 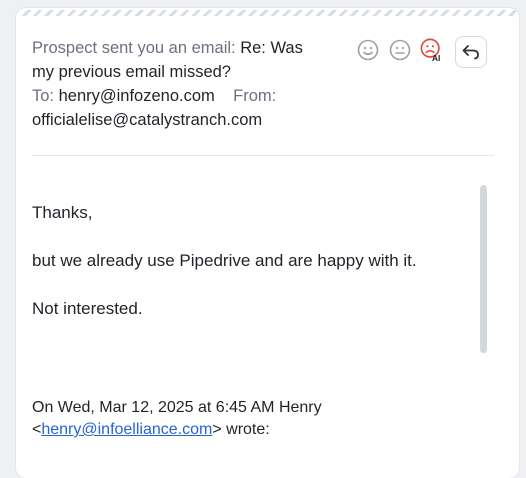 What do you see at coordinates (136, 96) in the screenshot?
I see `to-value: henry@infozeno.com` at bounding box center [136, 96].